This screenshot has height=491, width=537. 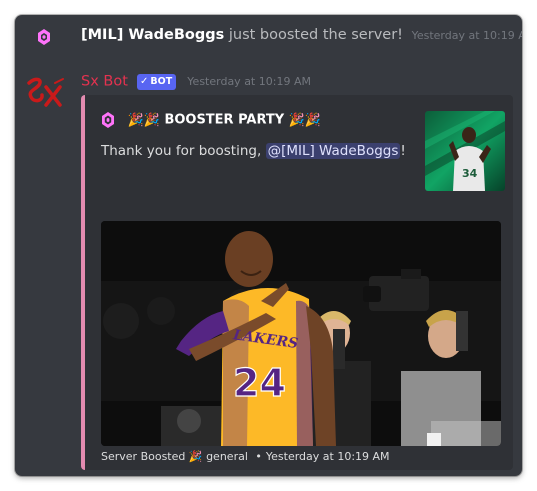 I want to click on embed-title: 🎉🎉 BOOSTER PARTY 🎉🎉, so click(x=211, y=120).